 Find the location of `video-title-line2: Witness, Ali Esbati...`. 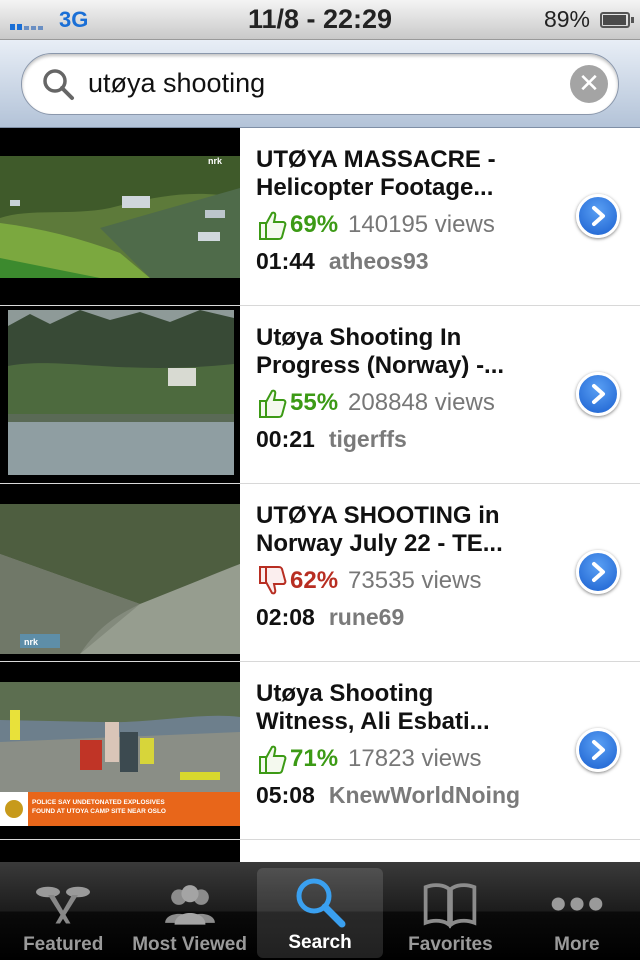

video-title-line2: Witness, Ali Esbati... is located at coordinates (373, 721).